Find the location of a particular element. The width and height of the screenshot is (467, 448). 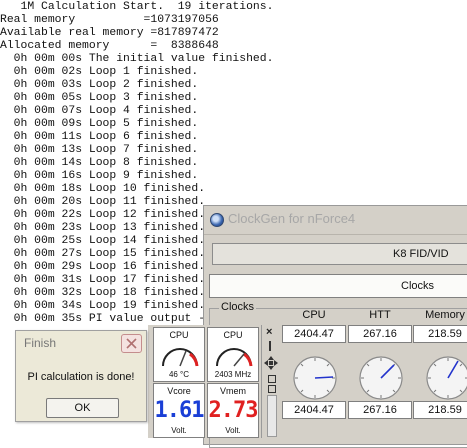

close-icon: × is located at coordinates (269, 332).